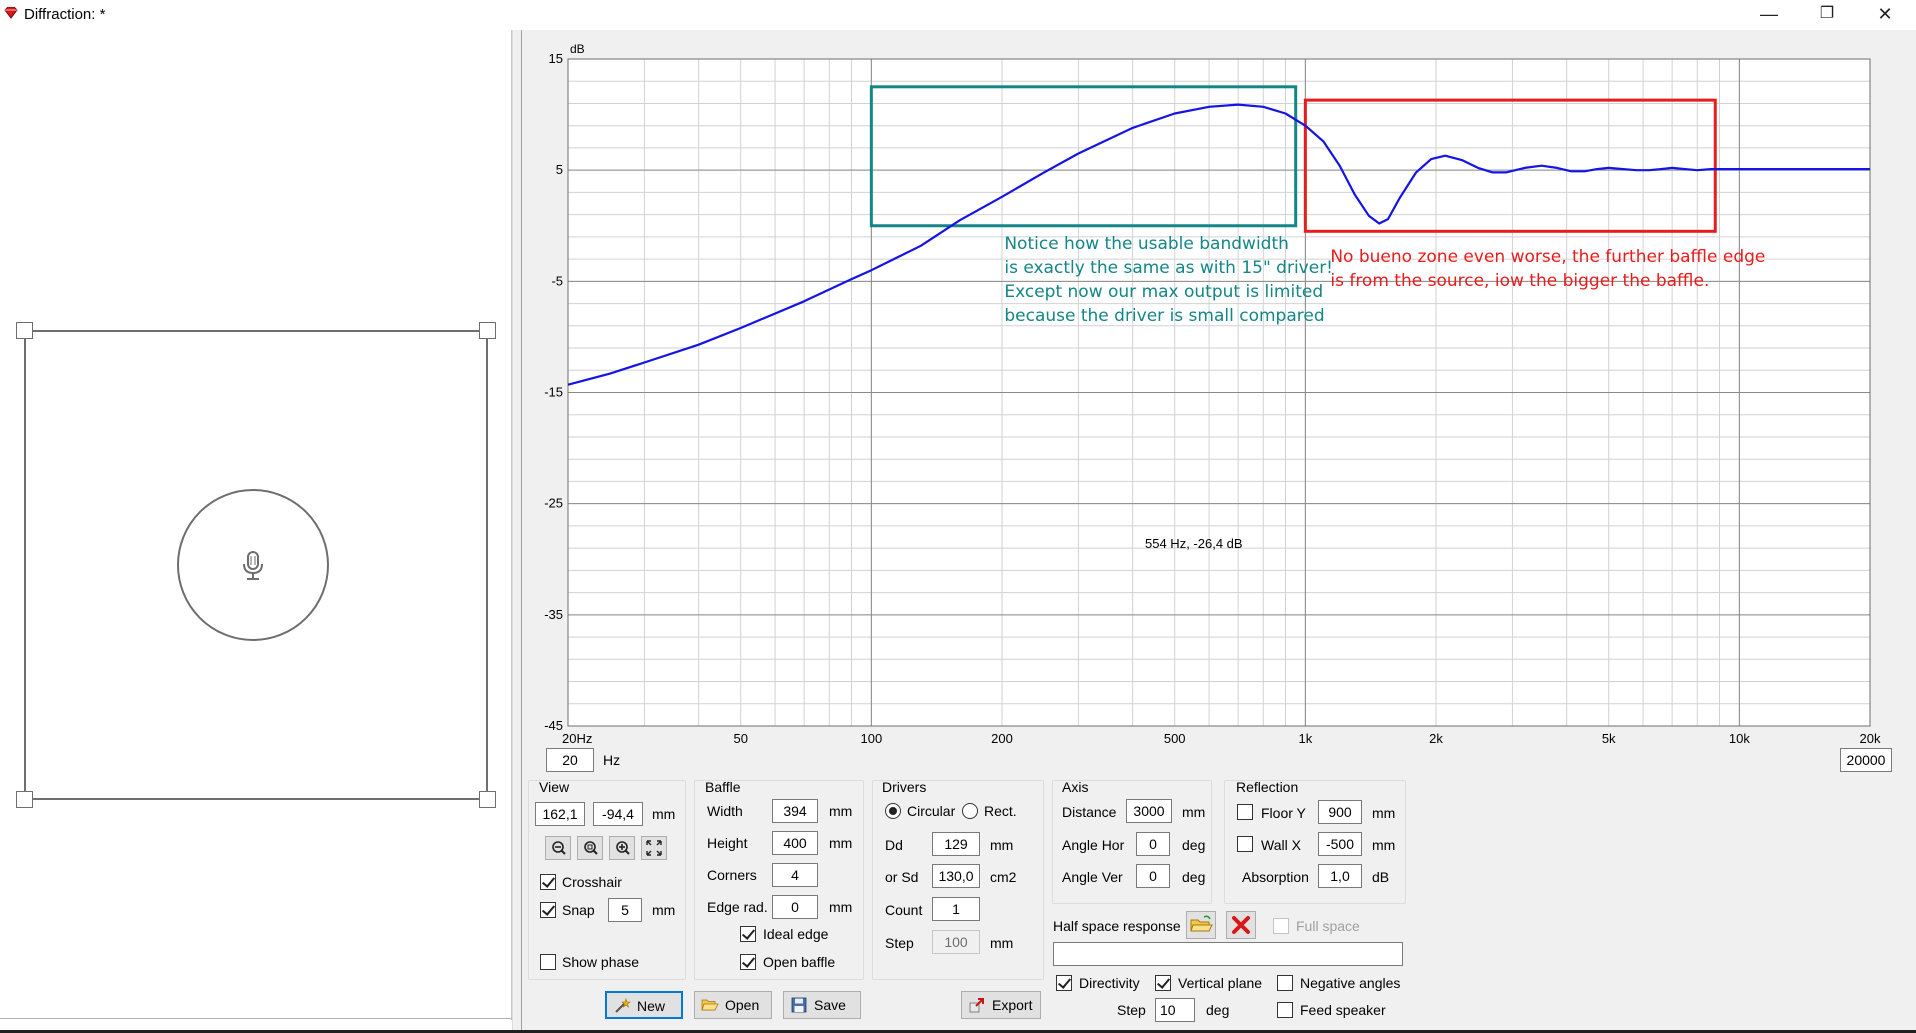 The height and width of the screenshot is (1033, 1916). Describe the element at coordinates (1003, 877) in the screenshot. I see `sd-unit: cm2` at that location.